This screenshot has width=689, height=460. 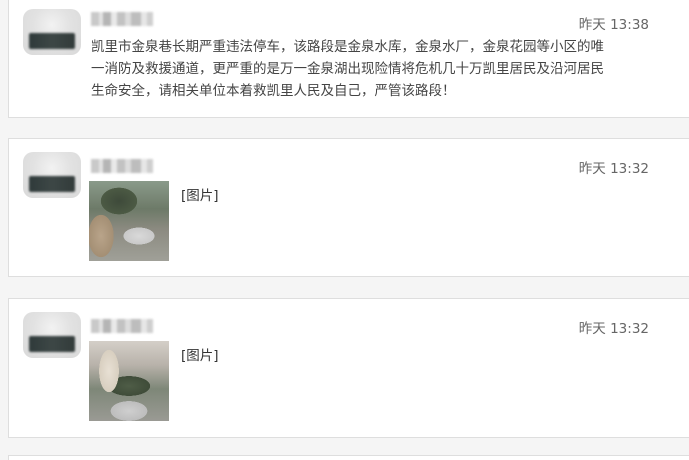 What do you see at coordinates (613, 25) in the screenshot?
I see `comment-timestamp: 昨天 13:38` at bounding box center [613, 25].